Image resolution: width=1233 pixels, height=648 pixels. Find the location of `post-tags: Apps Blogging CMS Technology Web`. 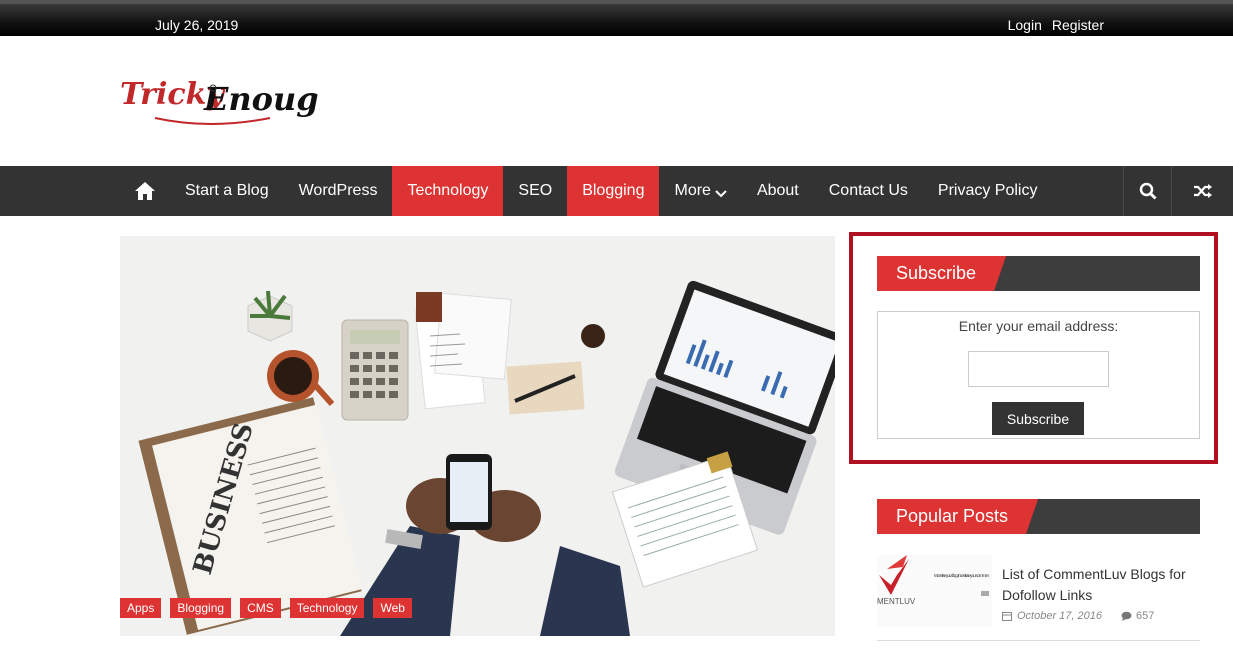

post-tags: Apps Blogging CMS Technology Web is located at coordinates (266, 608).